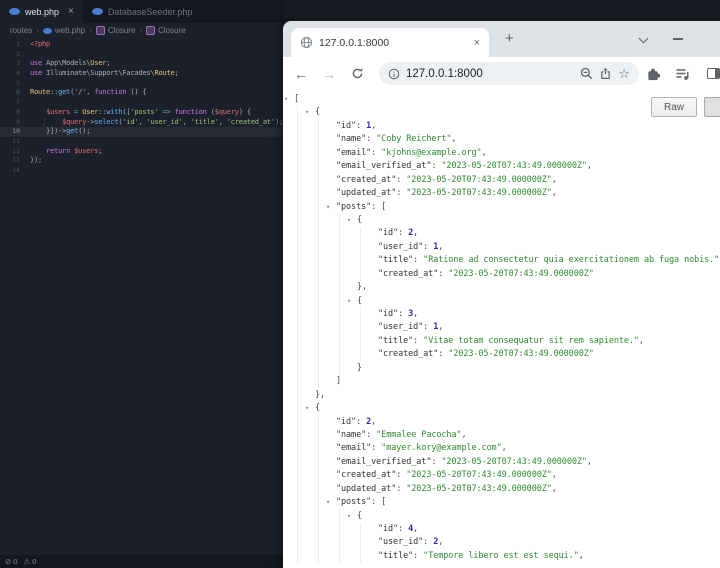 This screenshot has width=720, height=568. I want to click on bookmark-star-icon: ☆, so click(624, 73).